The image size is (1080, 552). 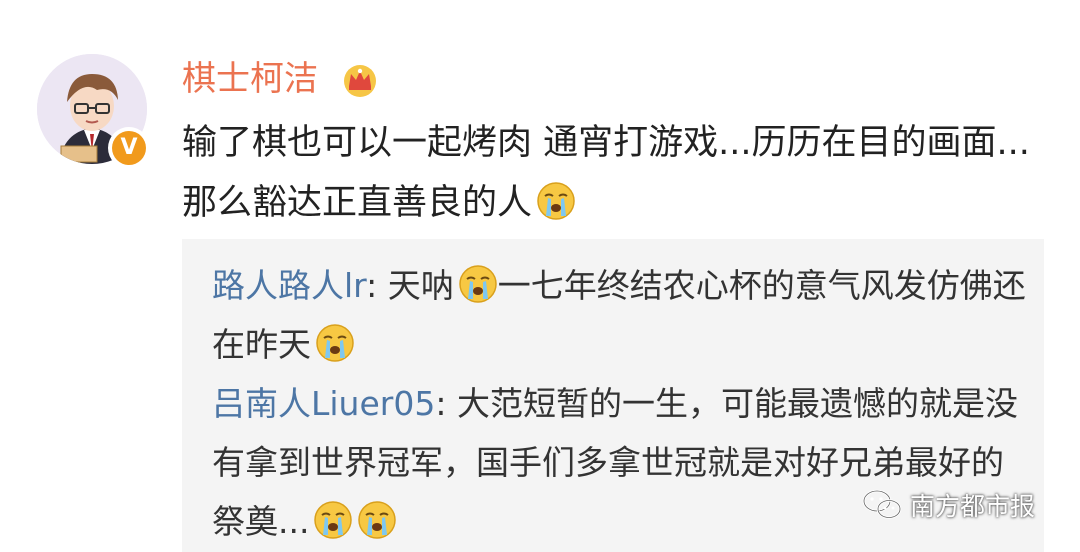 What do you see at coordinates (420, 285) in the screenshot?
I see `reply-text: 天呐` at bounding box center [420, 285].